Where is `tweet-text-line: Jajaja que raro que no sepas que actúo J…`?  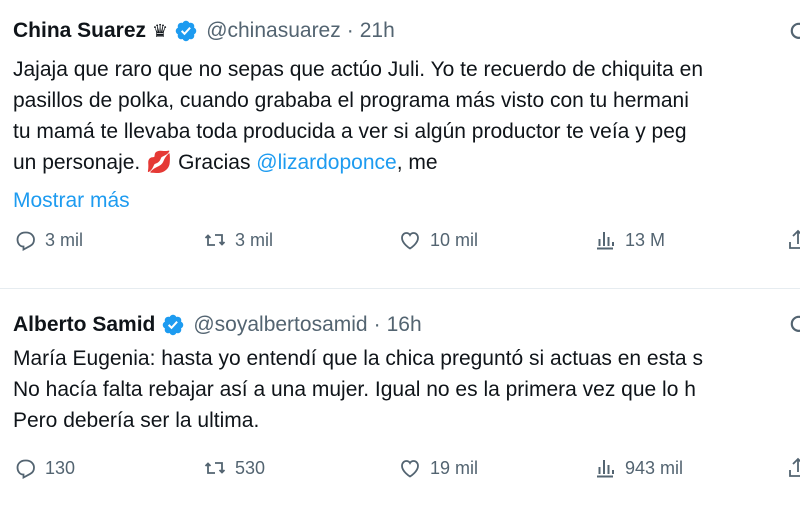
tweet-text-line: Jajaja que raro que no sepas que actúo J… is located at coordinates (358, 69).